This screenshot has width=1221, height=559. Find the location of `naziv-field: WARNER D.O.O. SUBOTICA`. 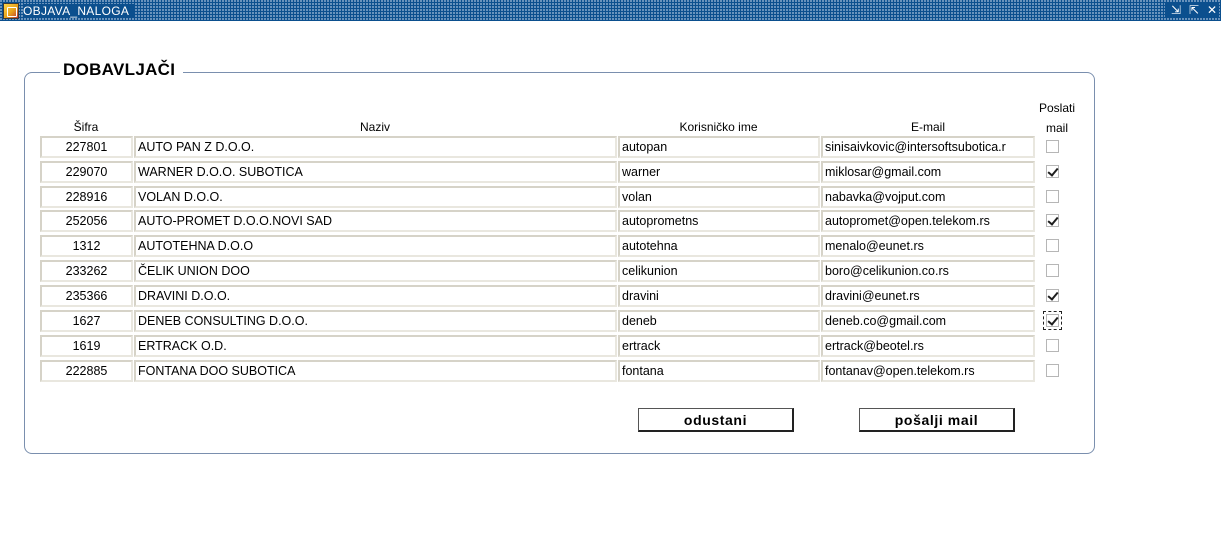

naziv-field: WARNER D.O.O. SUBOTICA is located at coordinates (375, 172).